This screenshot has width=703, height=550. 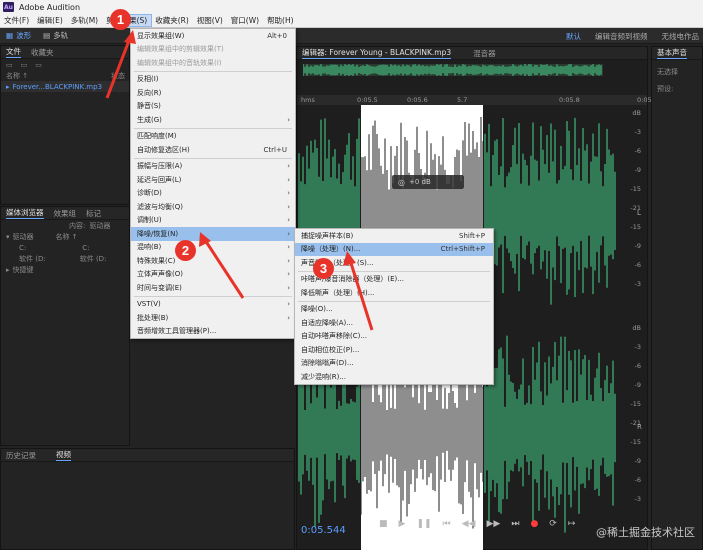 I want to click on step-badge-1: 1, so click(x=120, y=19).